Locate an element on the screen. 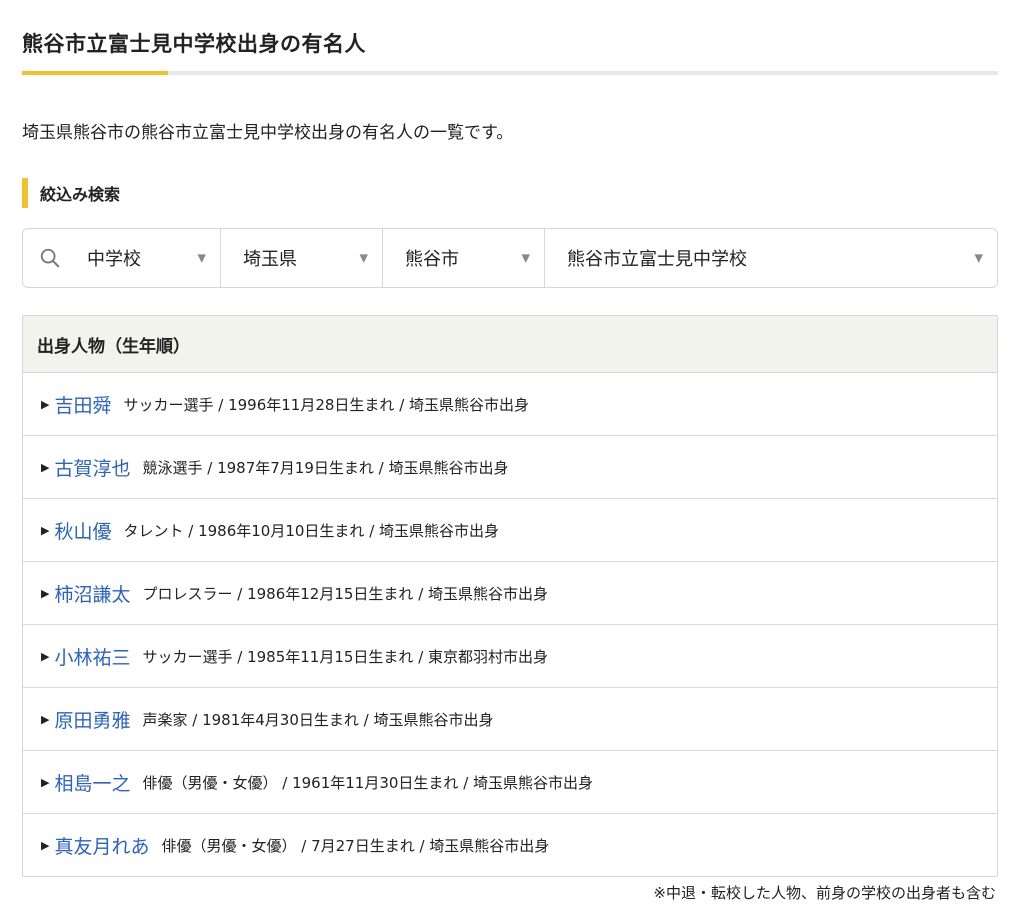 The width and height of the screenshot is (1024, 908). person-link: 小林祐三 is located at coordinates (92, 656).